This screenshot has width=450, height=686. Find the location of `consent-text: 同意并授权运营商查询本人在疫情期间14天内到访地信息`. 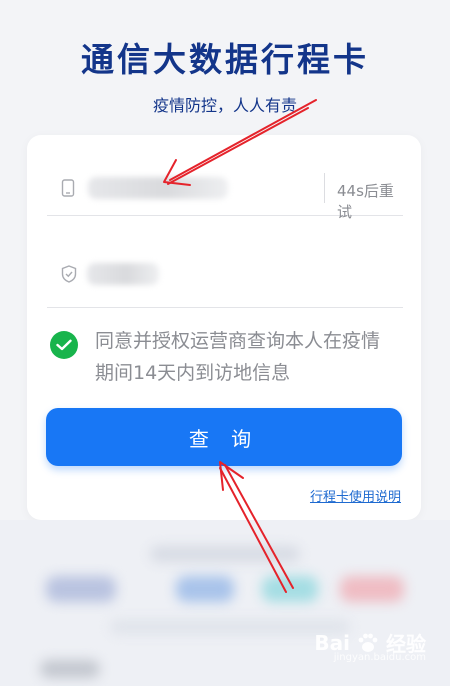

consent-text: 同意并授权运营商查询本人在疫情期间14天内到访地信息 is located at coordinates (238, 357).